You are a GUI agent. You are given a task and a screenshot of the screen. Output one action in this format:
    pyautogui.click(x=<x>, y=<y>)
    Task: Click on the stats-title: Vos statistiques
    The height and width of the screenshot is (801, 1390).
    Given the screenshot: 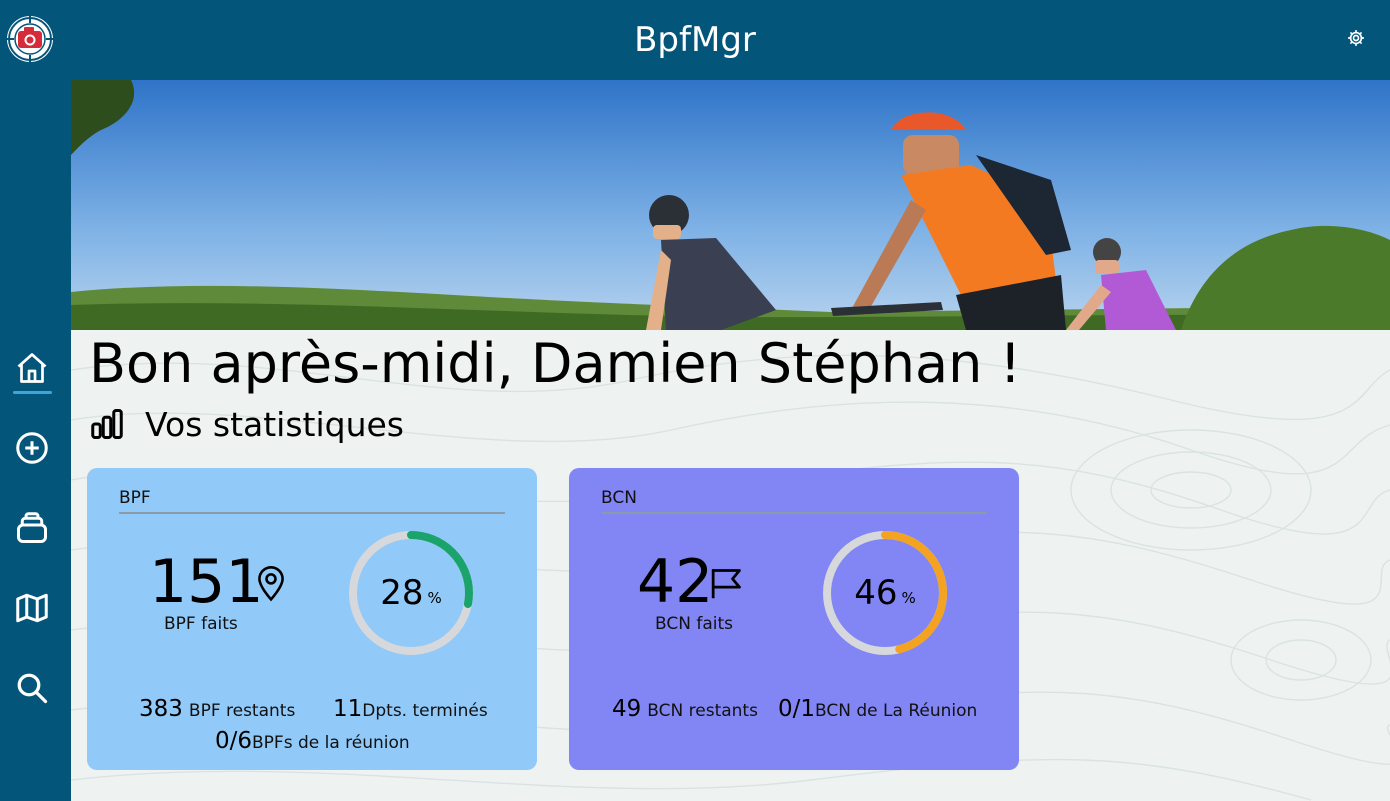 What is the action you would take?
    pyautogui.click(x=275, y=424)
    